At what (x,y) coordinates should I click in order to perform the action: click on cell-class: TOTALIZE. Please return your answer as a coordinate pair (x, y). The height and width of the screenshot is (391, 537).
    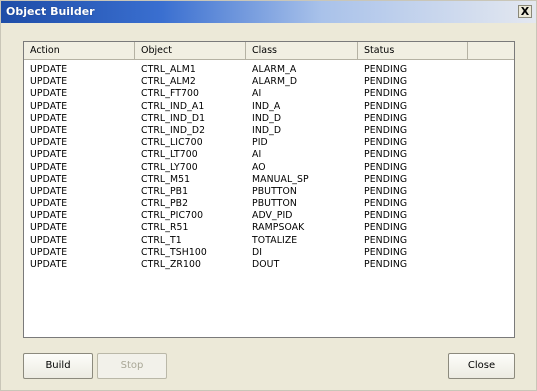
    Looking at the image, I should click on (275, 240).